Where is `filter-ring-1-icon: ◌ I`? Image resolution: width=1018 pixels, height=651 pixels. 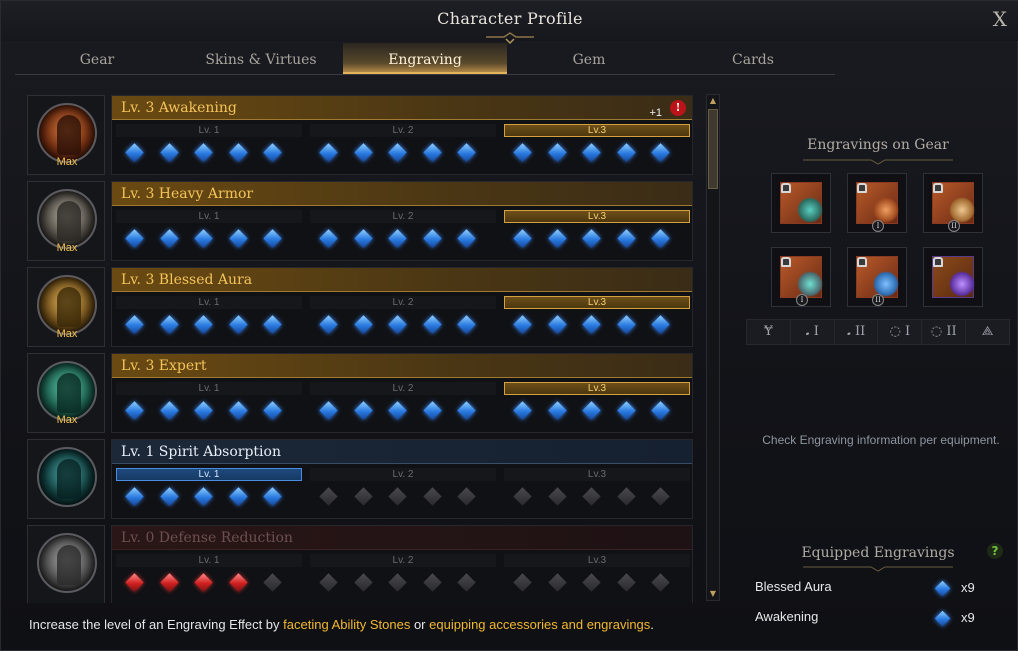 filter-ring-1-icon: ◌ I is located at coordinates (900, 332).